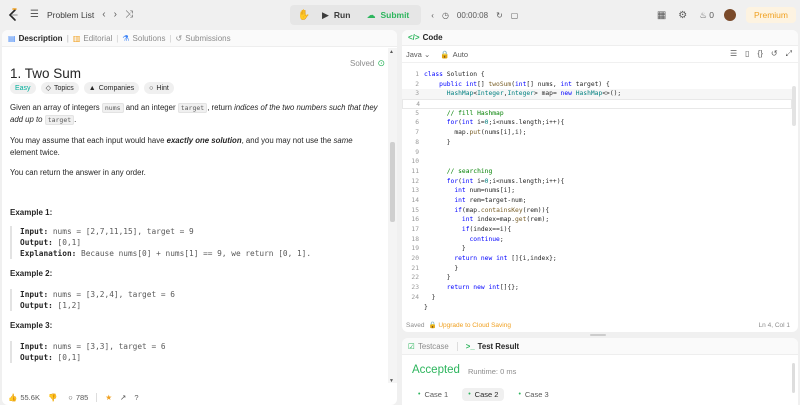  I want to click on debug-icon: ✋, so click(304, 15).